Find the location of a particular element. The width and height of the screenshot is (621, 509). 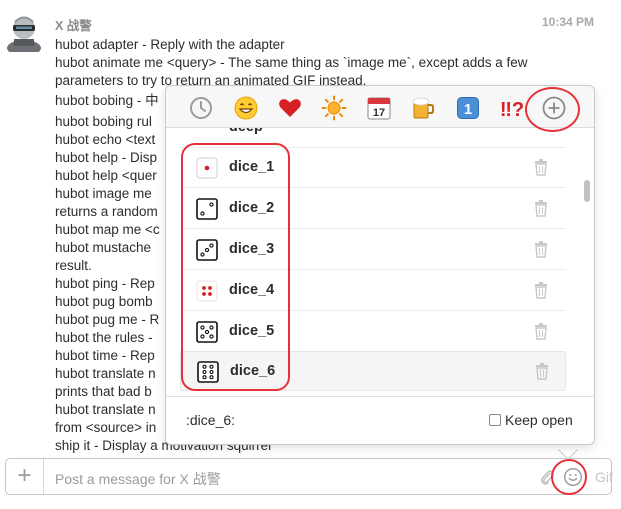

message-line: hubot bobing - 中 is located at coordinates (107, 100).